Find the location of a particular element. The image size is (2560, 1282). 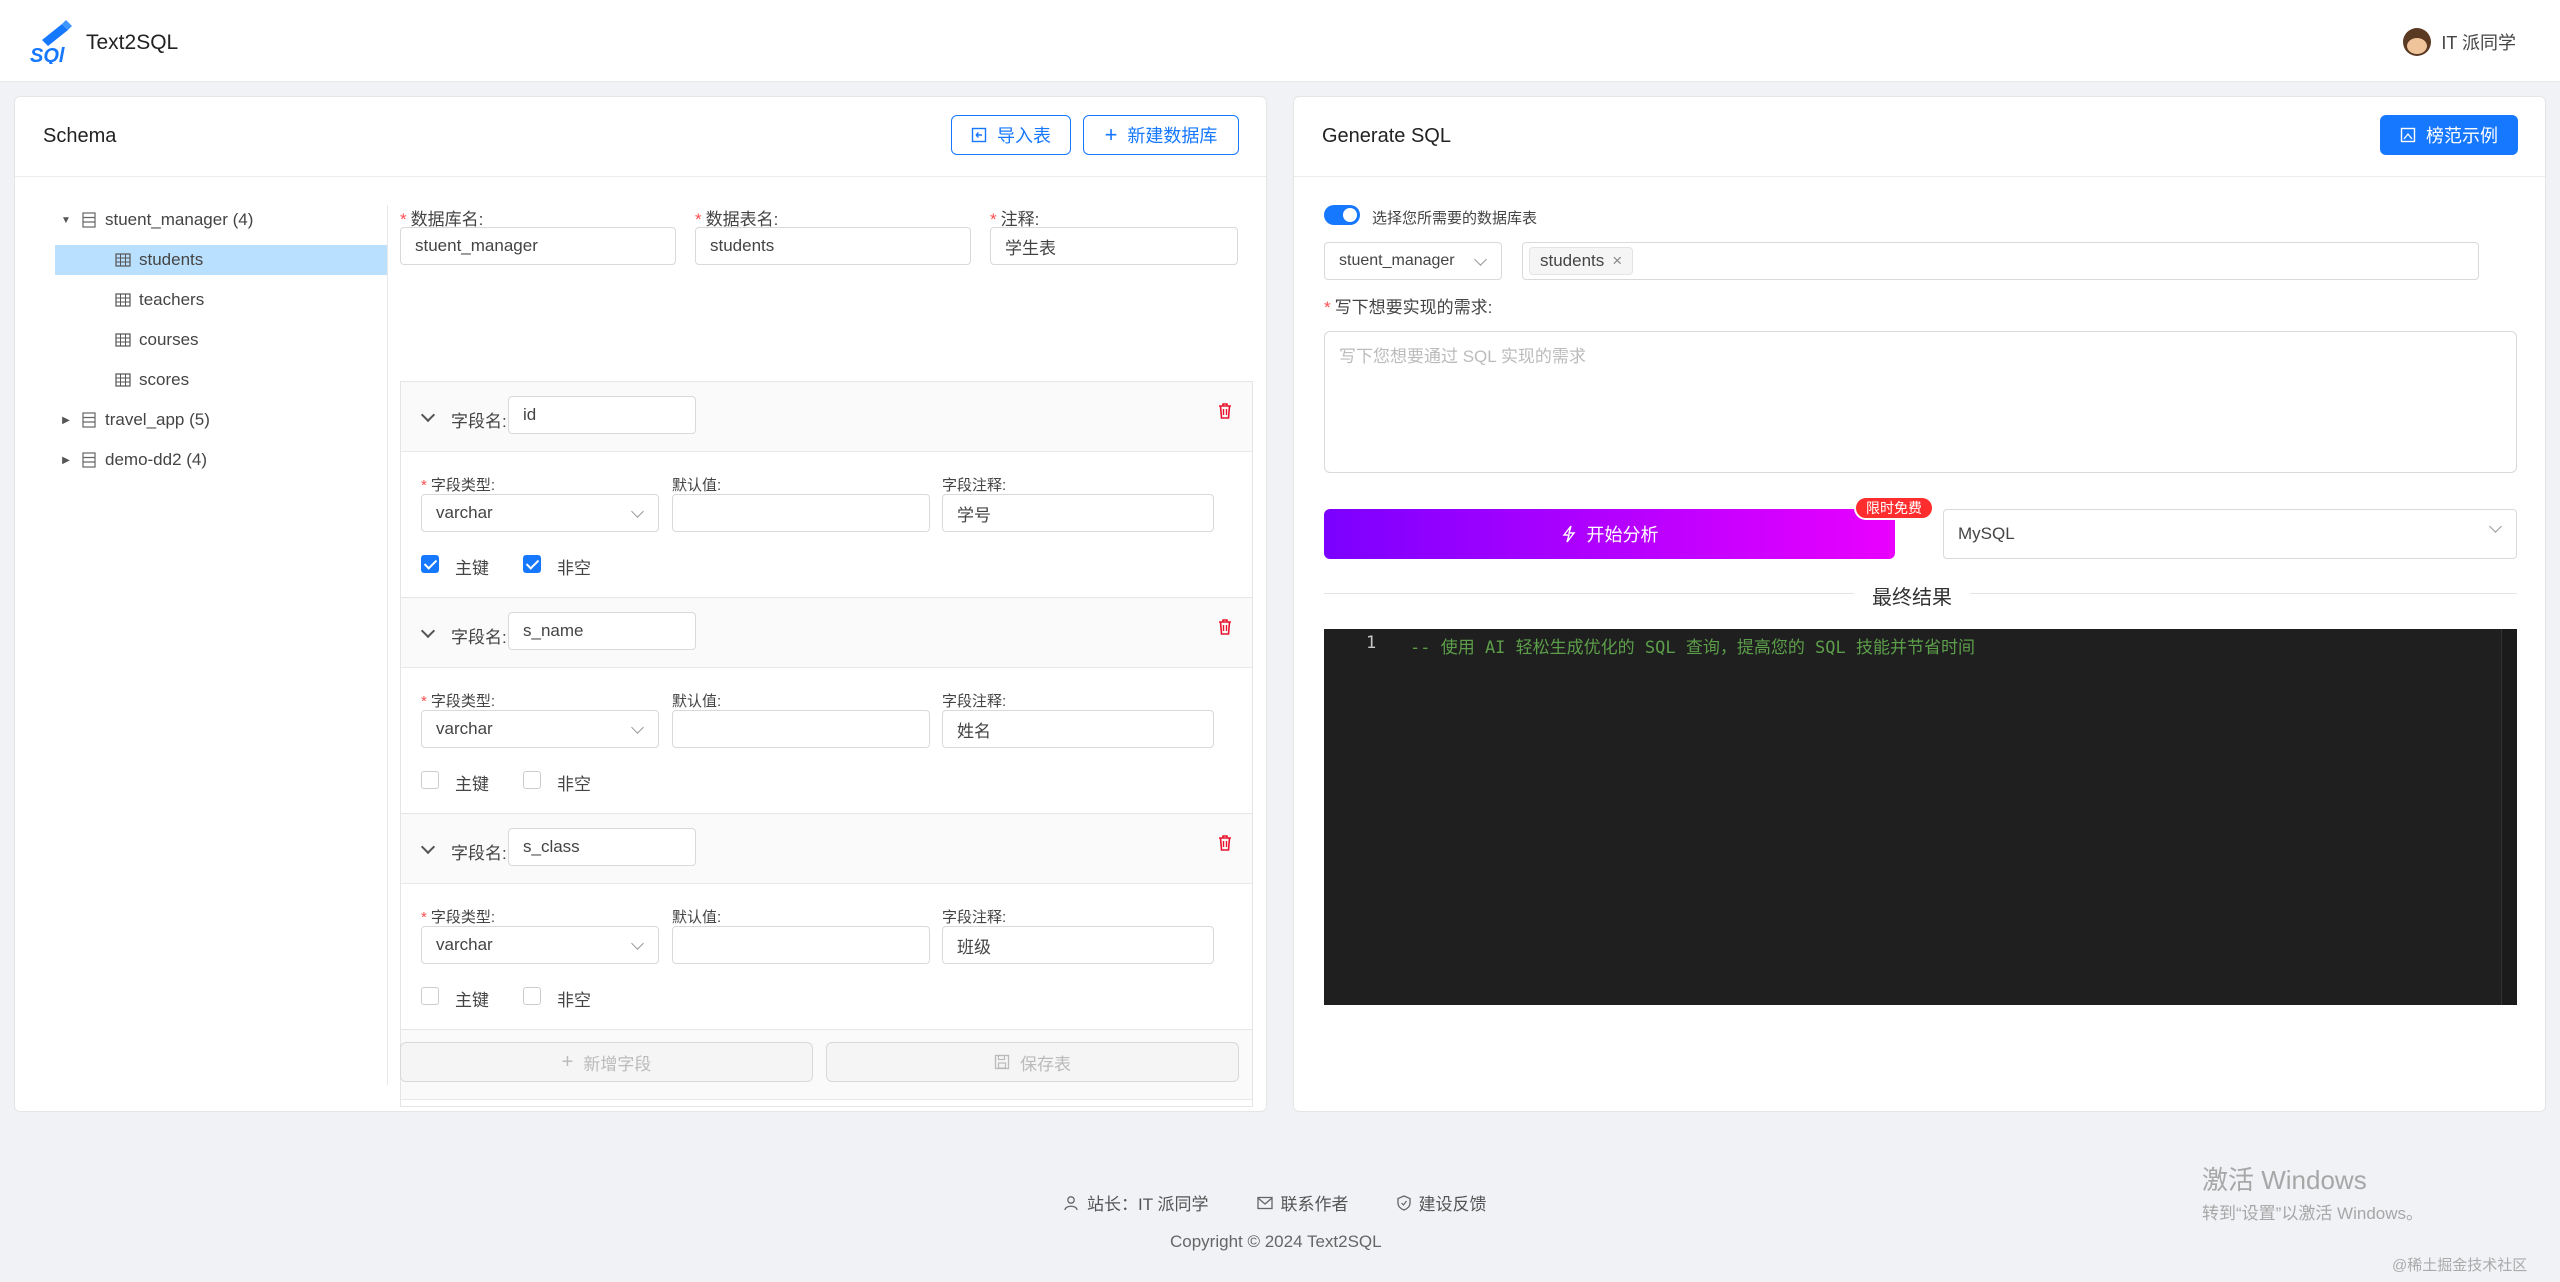

database-select: stuent_manager is located at coordinates (1413, 261).